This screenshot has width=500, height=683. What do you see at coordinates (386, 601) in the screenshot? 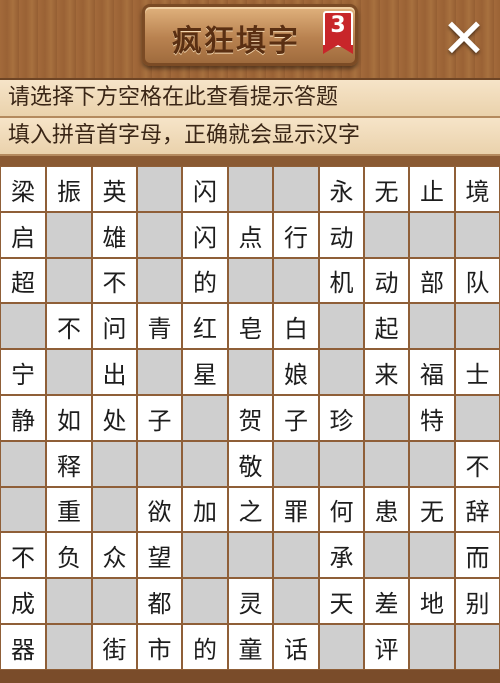
I see `grid-cell: 差` at bounding box center [386, 601].